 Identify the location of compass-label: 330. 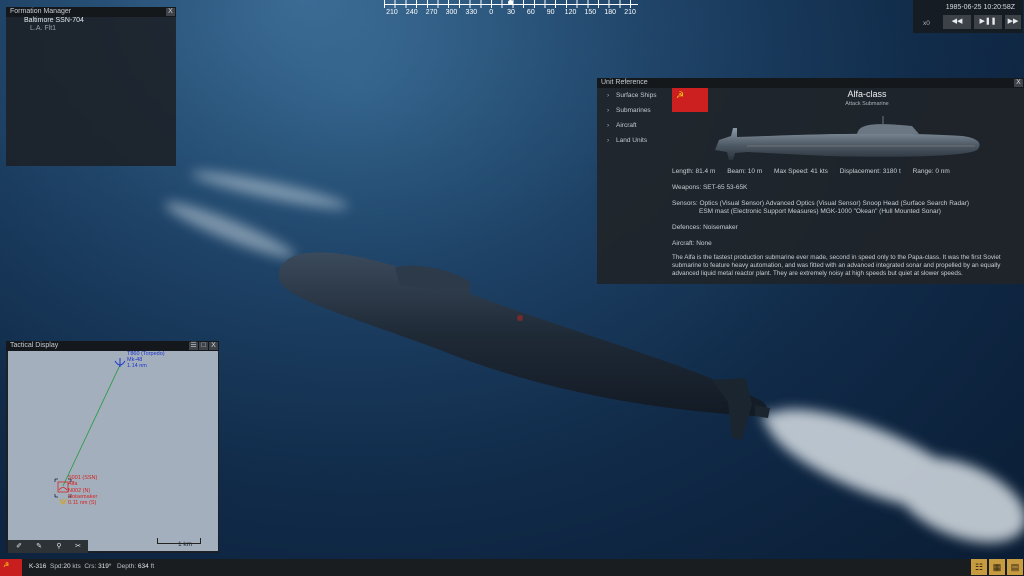
(471, 12).